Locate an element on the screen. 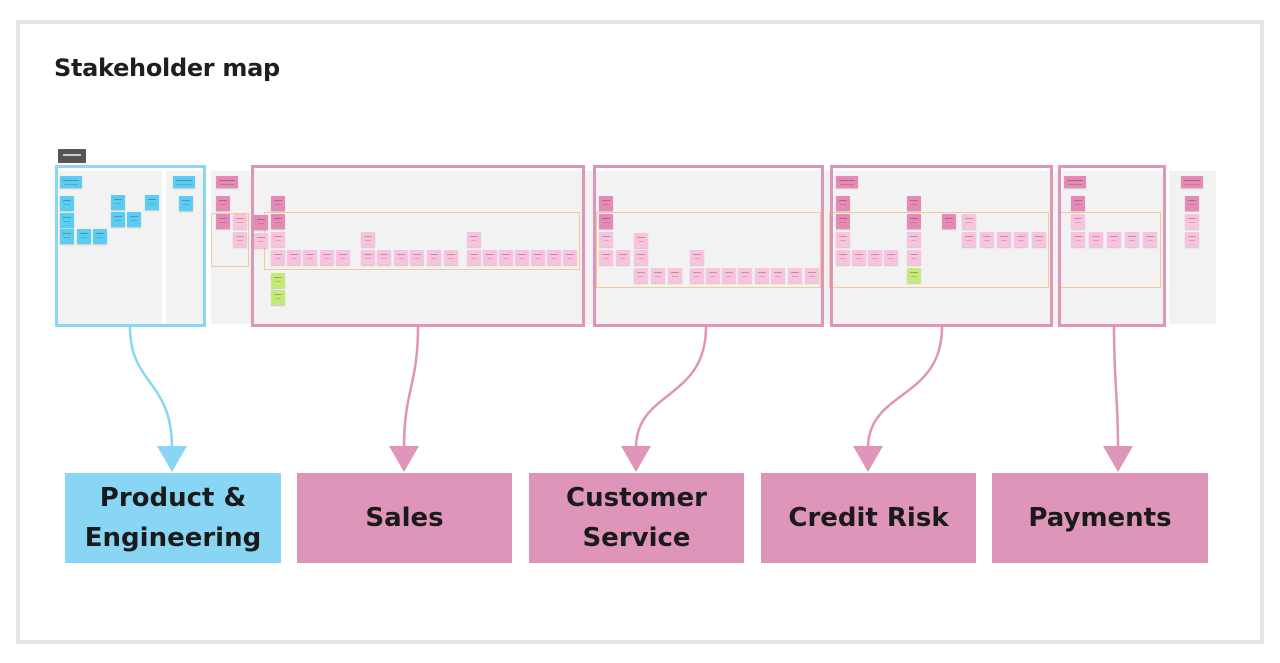 The height and width of the screenshot is (663, 1280). label-sales: Sales is located at coordinates (404, 518).